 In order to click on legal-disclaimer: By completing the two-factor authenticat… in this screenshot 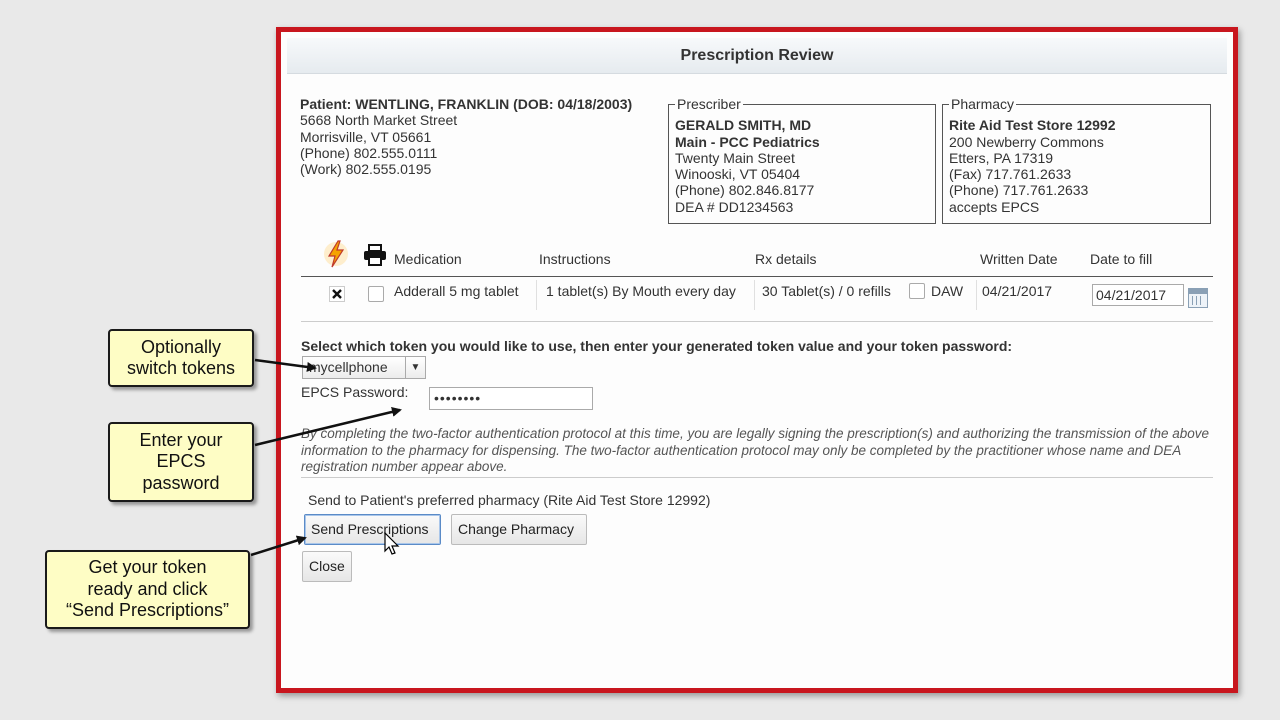, I will do `click(755, 450)`.